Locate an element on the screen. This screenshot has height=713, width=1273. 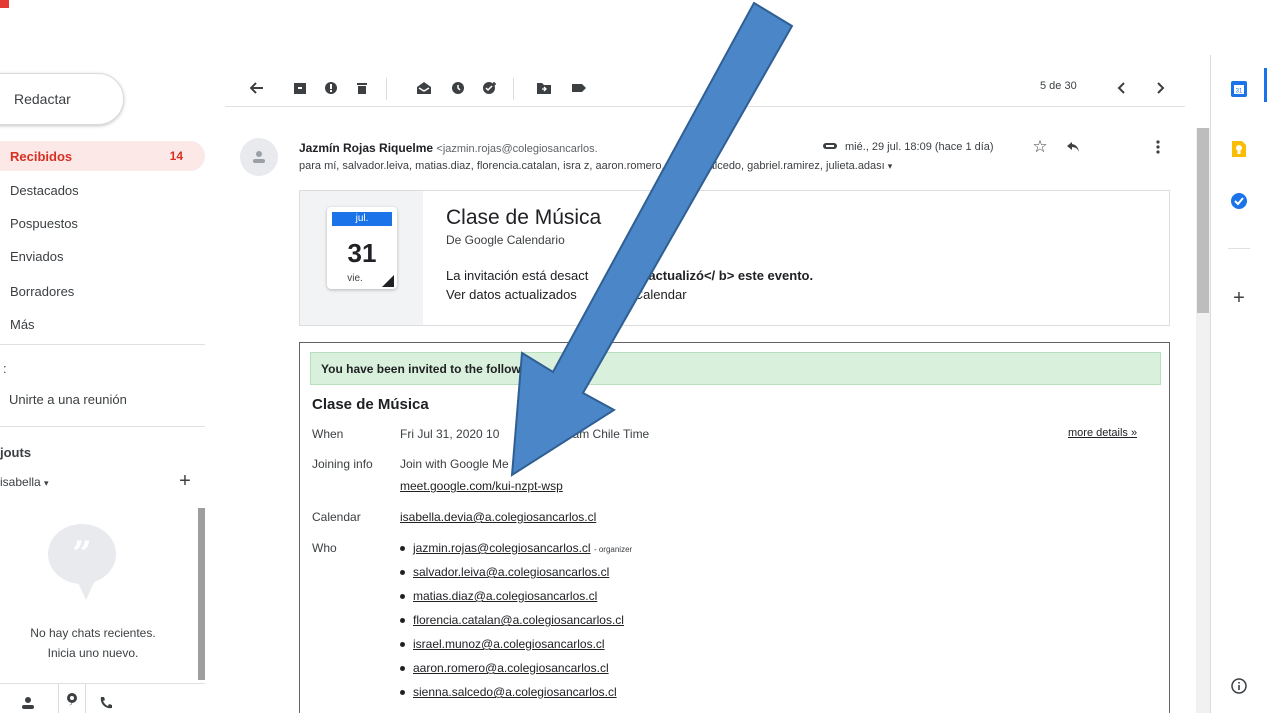
joining-info-value: Join with Google Me is located at coordinates (454, 464).